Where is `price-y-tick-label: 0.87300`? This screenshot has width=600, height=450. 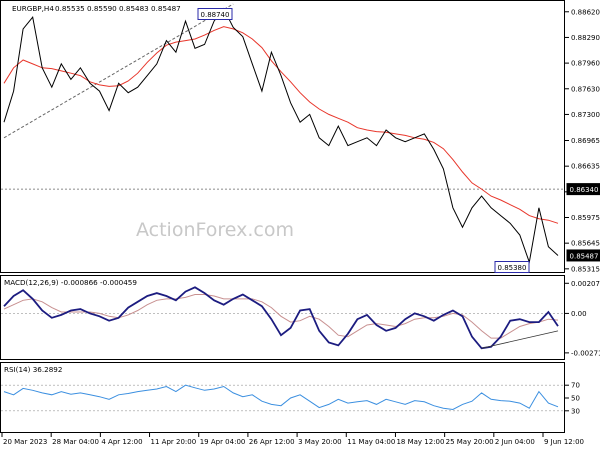
price-y-tick-label: 0.87300 is located at coordinates (585, 115).